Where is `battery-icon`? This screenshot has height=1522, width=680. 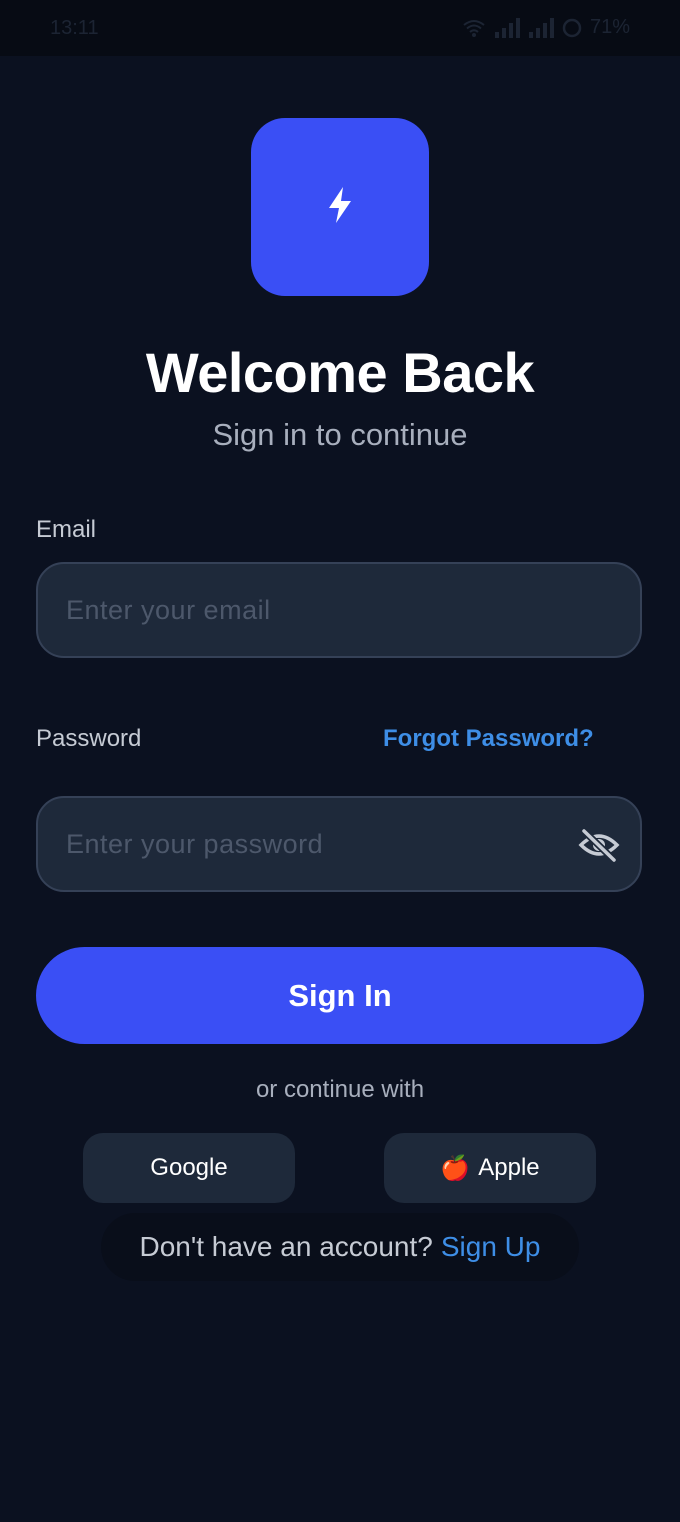
battery-icon is located at coordinates (572, 28).